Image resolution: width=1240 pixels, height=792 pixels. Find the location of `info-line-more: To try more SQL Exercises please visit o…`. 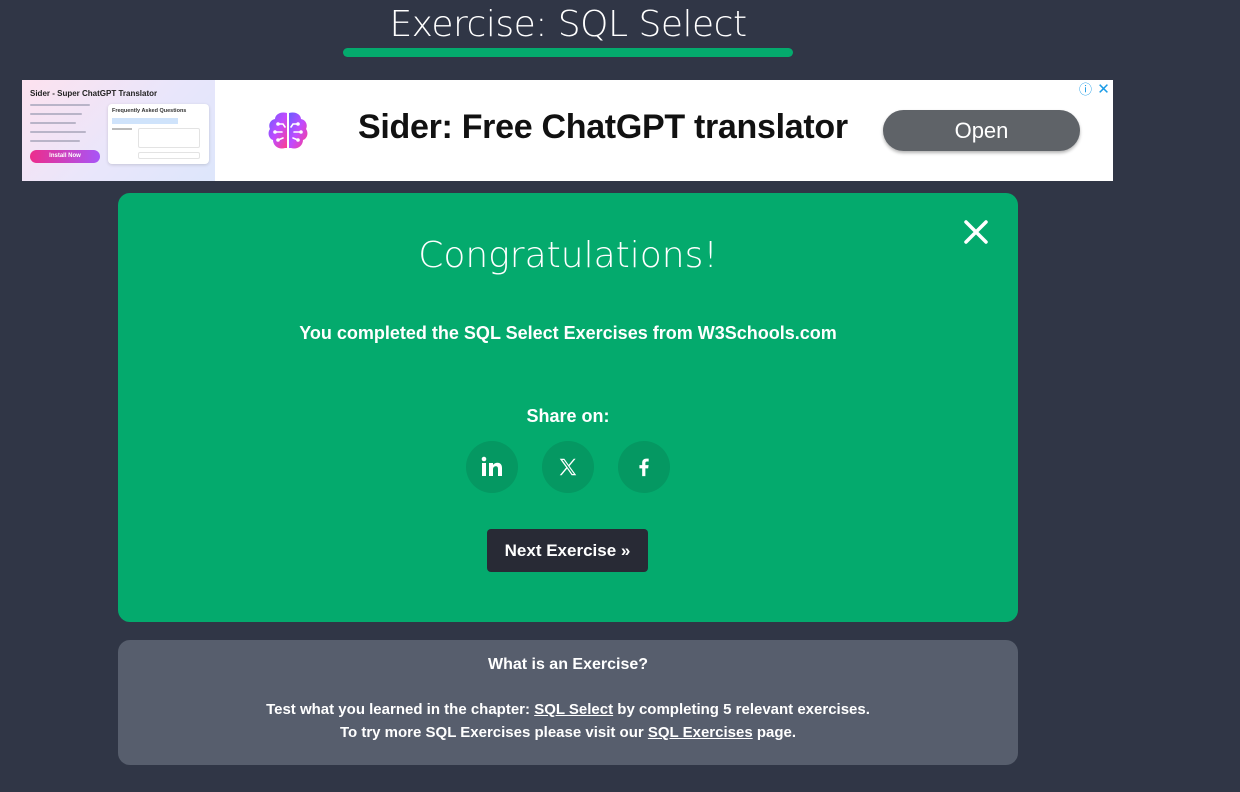

info-line-more: To try more SQL Exercises please visit o… is located at coordinates (568, 732).